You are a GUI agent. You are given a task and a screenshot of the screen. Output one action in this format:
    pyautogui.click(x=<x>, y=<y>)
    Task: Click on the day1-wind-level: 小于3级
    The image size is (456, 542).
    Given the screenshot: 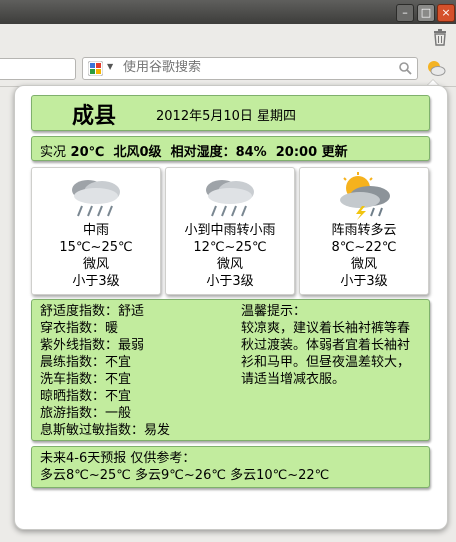 What is the action you would take?
    pyautogui.click(x=96, y=281)
    